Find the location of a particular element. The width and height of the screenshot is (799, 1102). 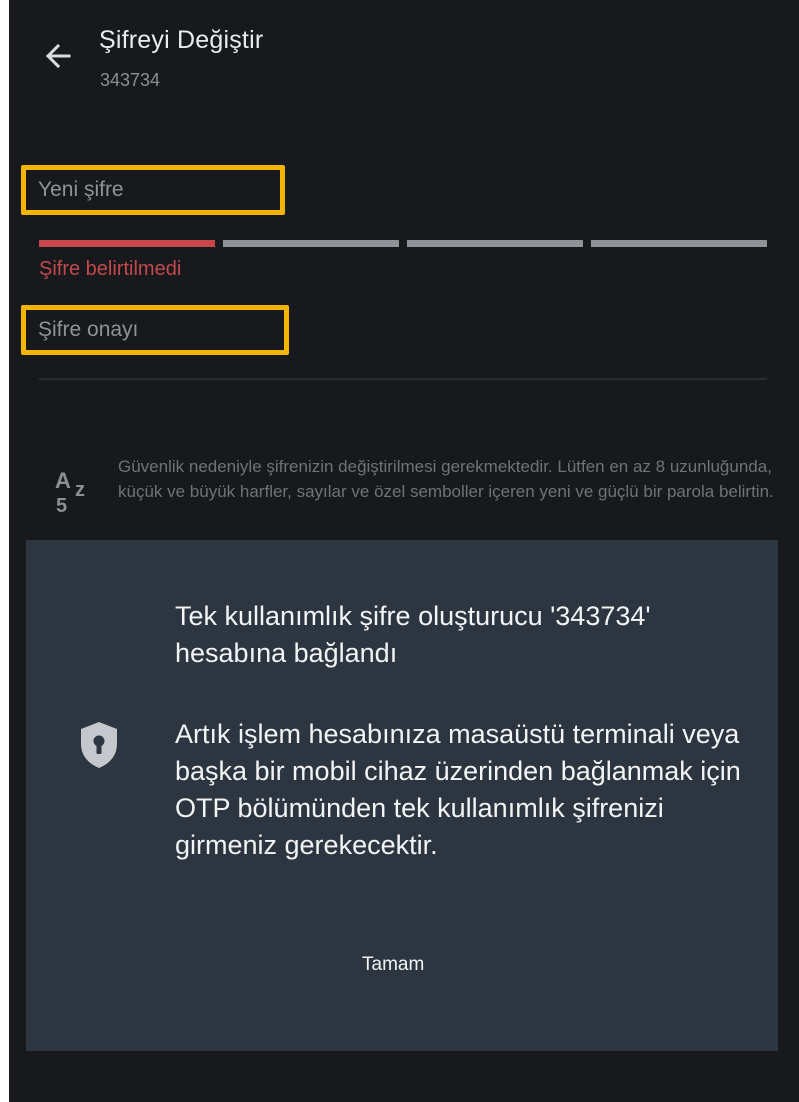

confirm-field-underline is located at coordinates (403, 379).